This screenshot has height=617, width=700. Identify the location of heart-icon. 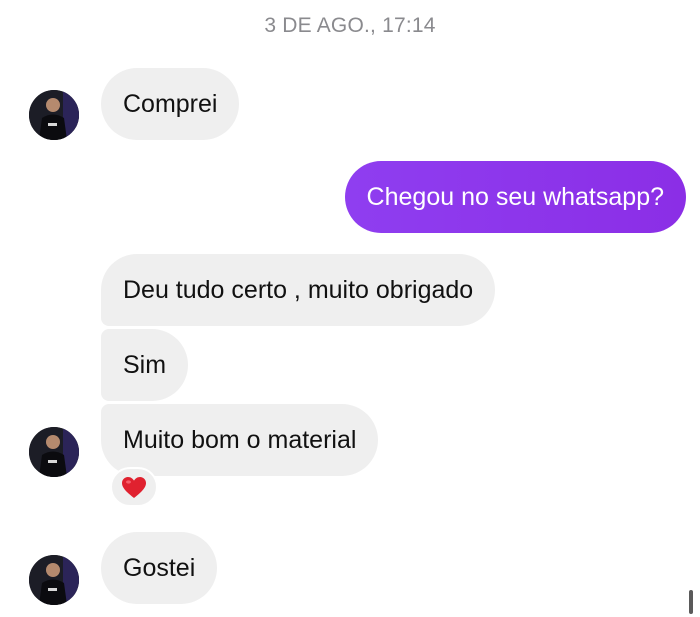
(134, 487).